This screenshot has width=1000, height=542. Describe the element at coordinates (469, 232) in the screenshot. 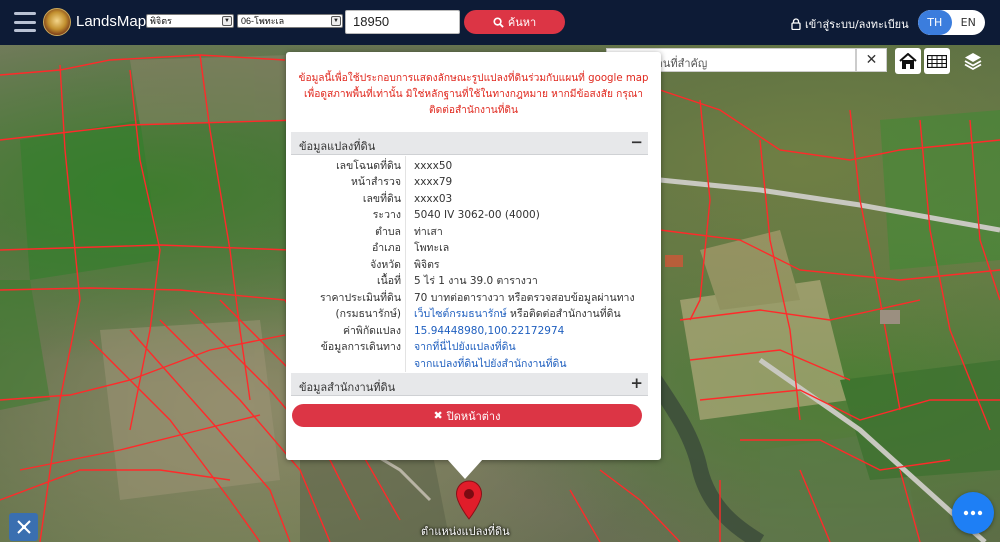

I see `table-row: ตำบล ท่าเสา` at that location.